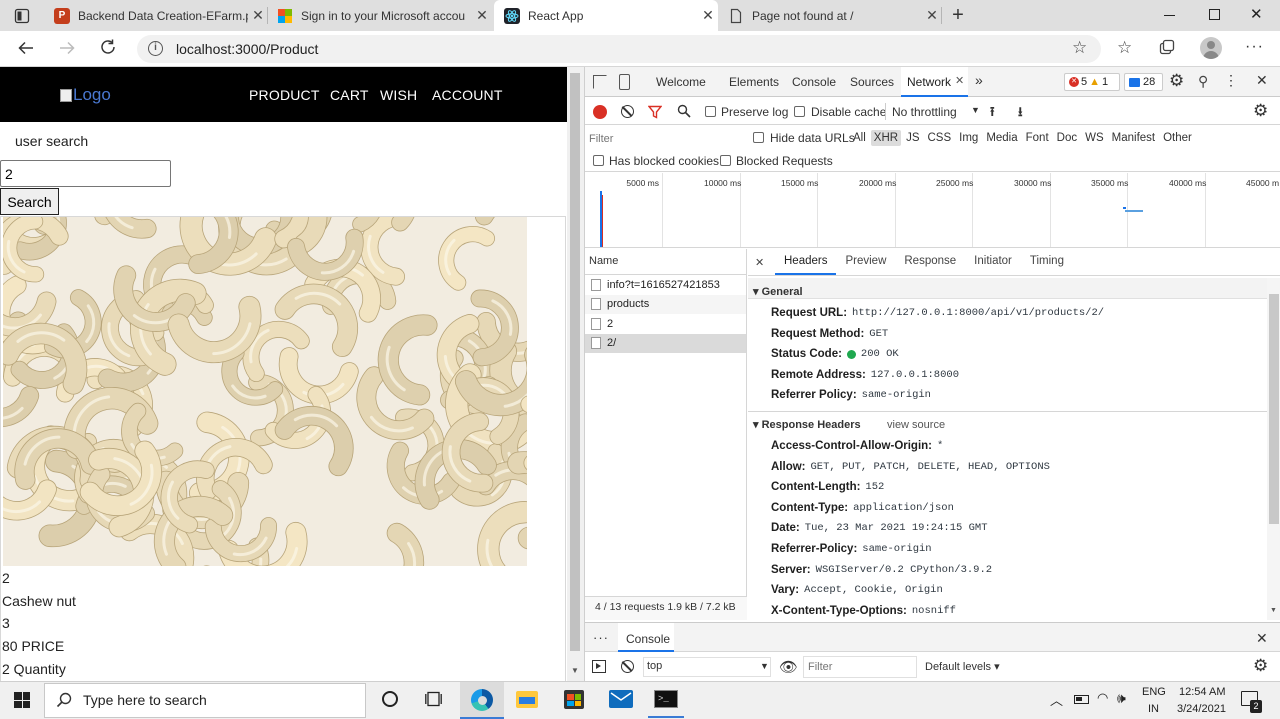  What do you see at coordinates (398, 95) in the screenshot?
I see `nav-wish: WISH` at bounding box center [398, 95].